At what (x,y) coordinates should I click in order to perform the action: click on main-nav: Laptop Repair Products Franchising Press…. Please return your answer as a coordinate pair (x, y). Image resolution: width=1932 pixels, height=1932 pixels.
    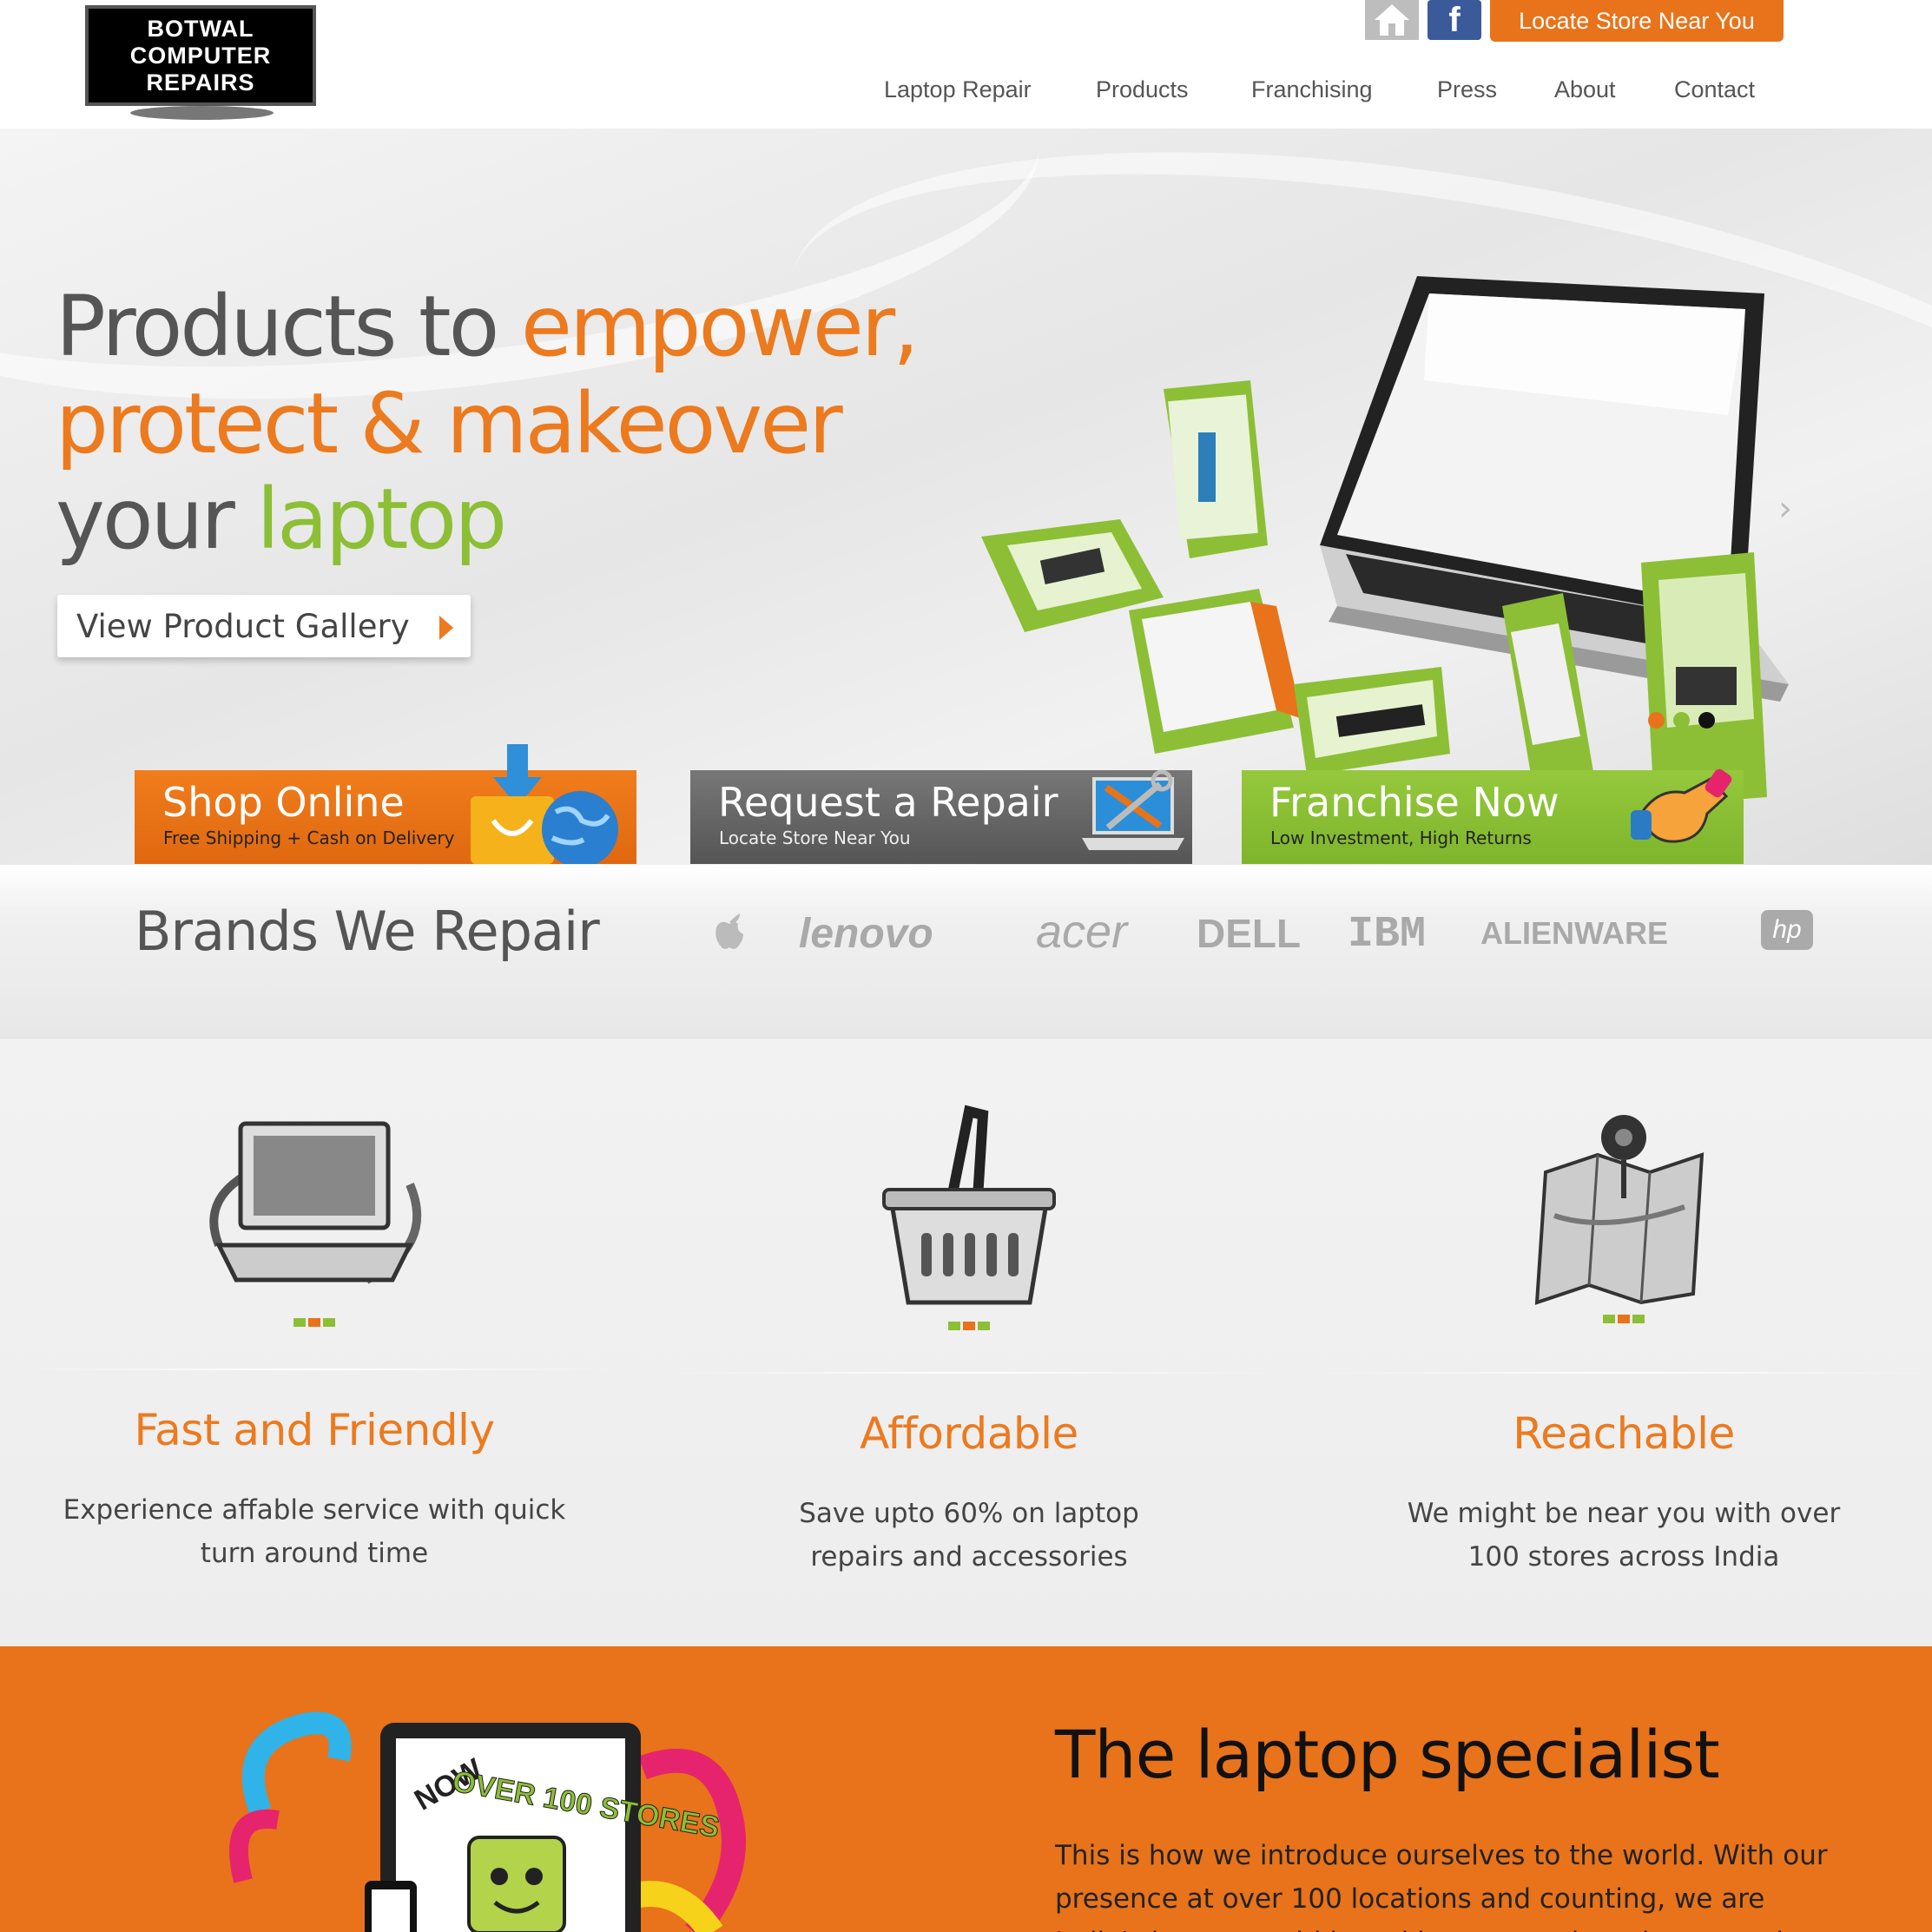
    Looking at the image, I should click on (966, 93).